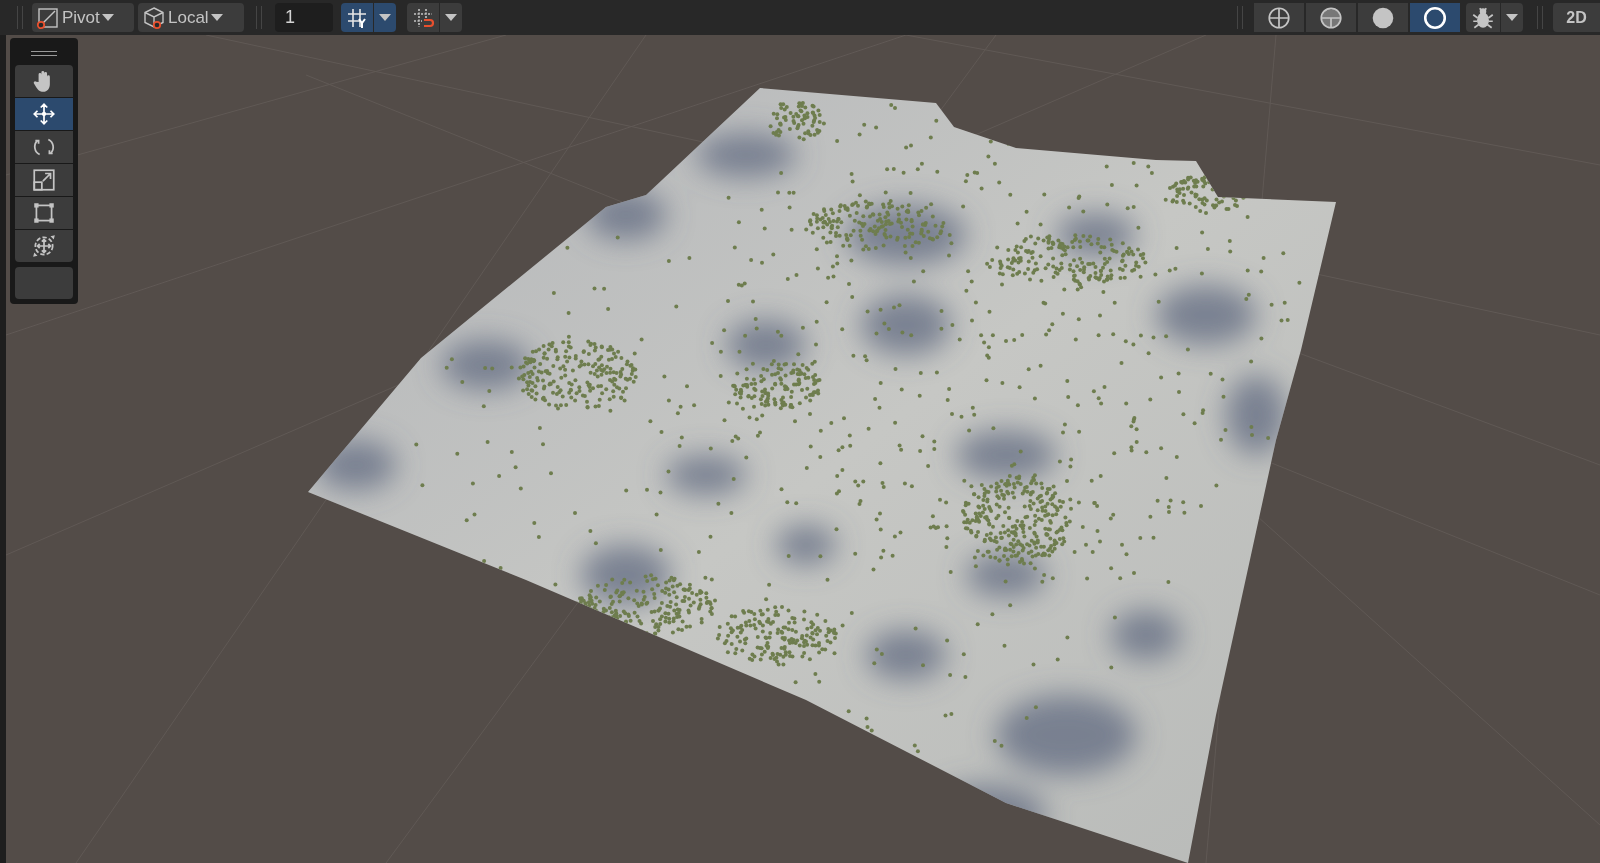 Image resolution: width=1600 pixels, height=863 pixels. Describe the element at coordinates (44, 53) in the screenshot. I see `drag-handle` at that location.